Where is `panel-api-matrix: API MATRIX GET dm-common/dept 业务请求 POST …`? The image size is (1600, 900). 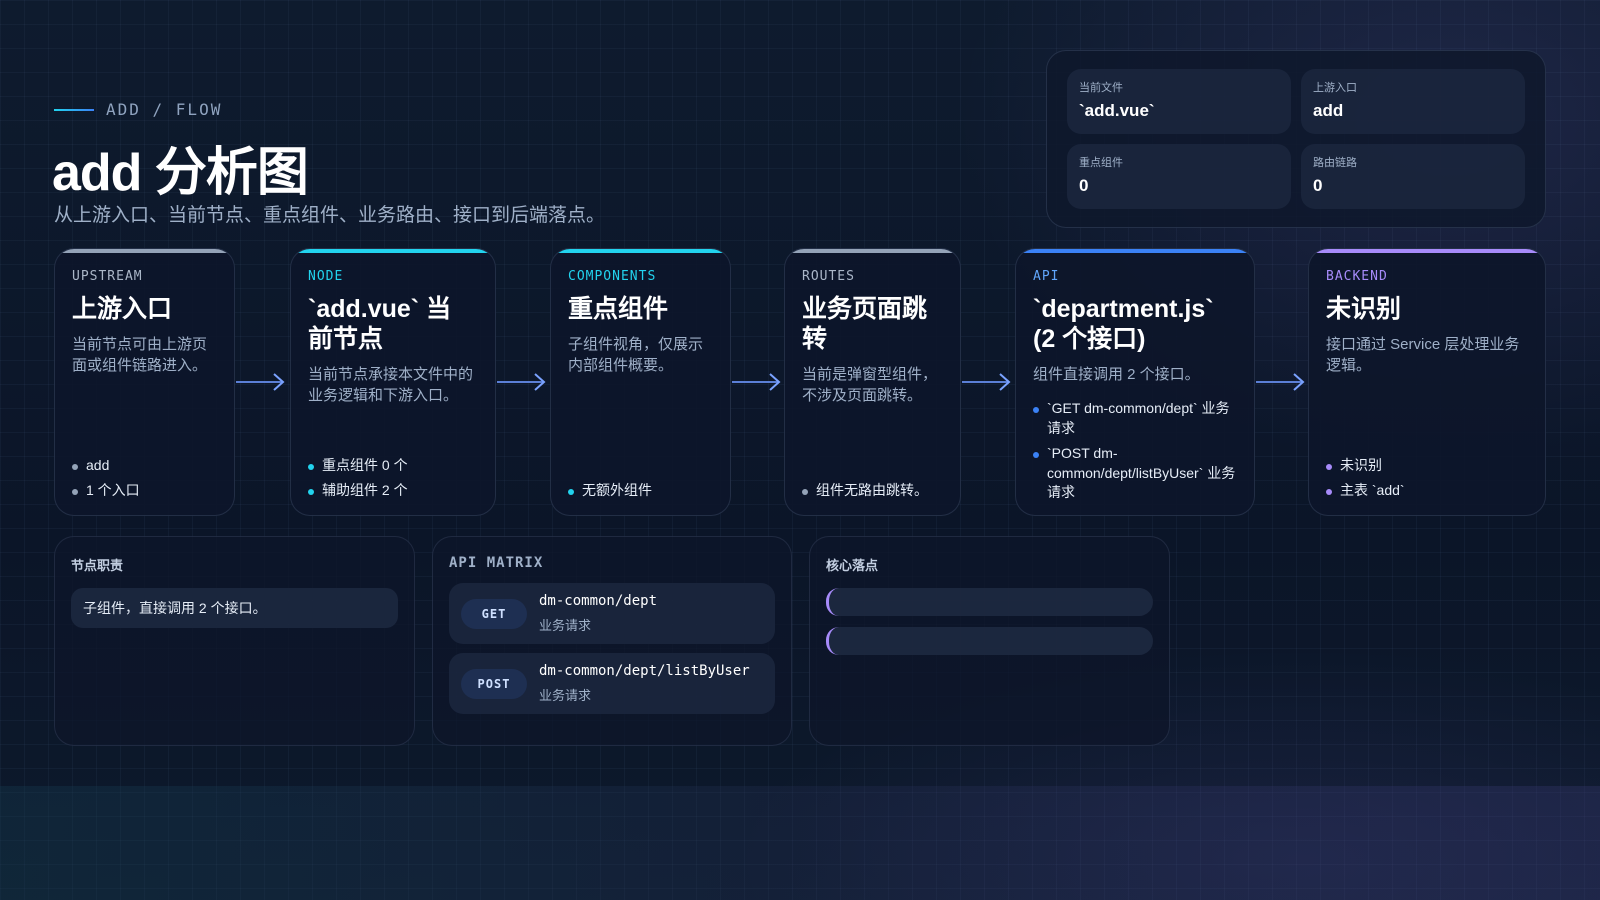 panel-api-matrix: API MATRIX GET dm-common/dept 业务请求 POST … is located at coordinates (612, 641).